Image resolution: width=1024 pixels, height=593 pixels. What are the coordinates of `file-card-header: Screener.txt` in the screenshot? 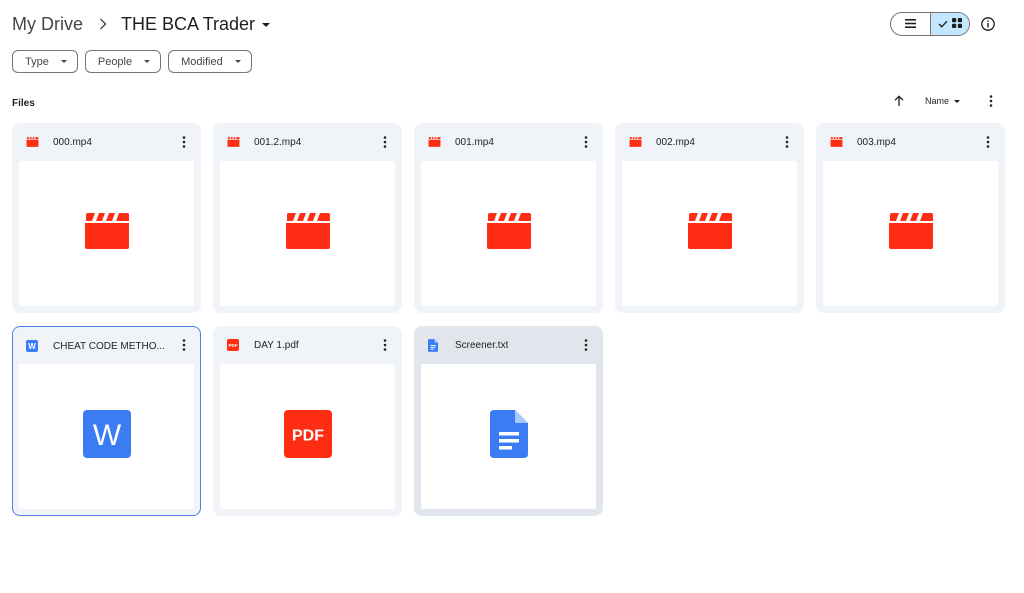 It's located at (508, 345).